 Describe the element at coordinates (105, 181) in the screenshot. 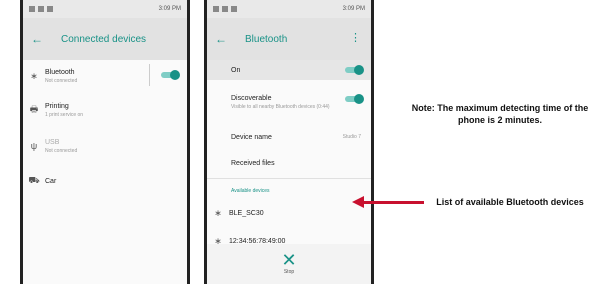

I see `list-item-car: ⛟ Car` at that location.